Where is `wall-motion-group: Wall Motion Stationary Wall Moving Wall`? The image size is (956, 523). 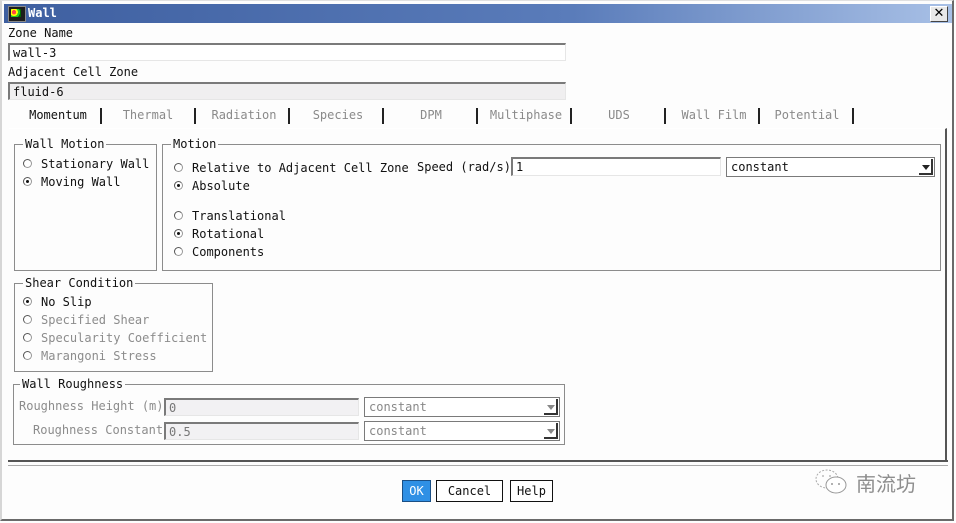 wall-motion-group: Wall Motion Stationary Wall Moving Wall is located at coordinates (85, 204).